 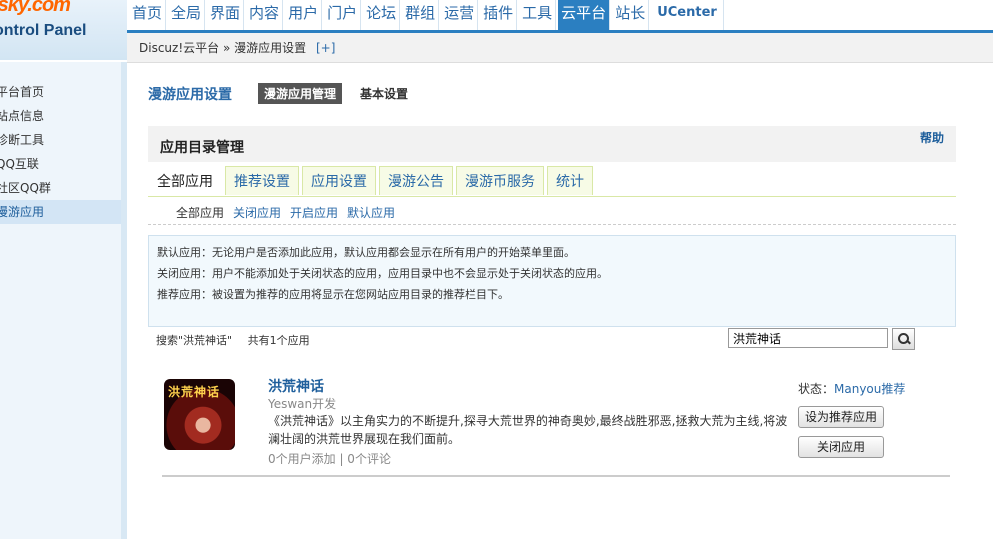 What do you see at coordinates (226, 15) in the screenshot?
I see `nav-item: 界面` at bounding box center [226, 15].